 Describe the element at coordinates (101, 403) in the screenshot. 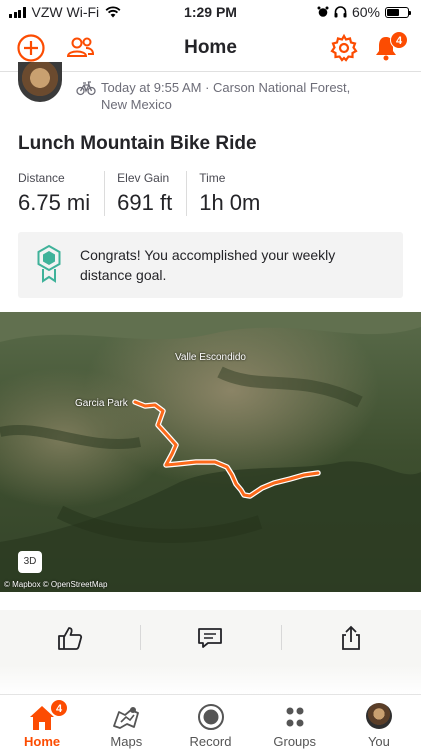

I see `map-label-garcia-park: Garcia Park` at that location.